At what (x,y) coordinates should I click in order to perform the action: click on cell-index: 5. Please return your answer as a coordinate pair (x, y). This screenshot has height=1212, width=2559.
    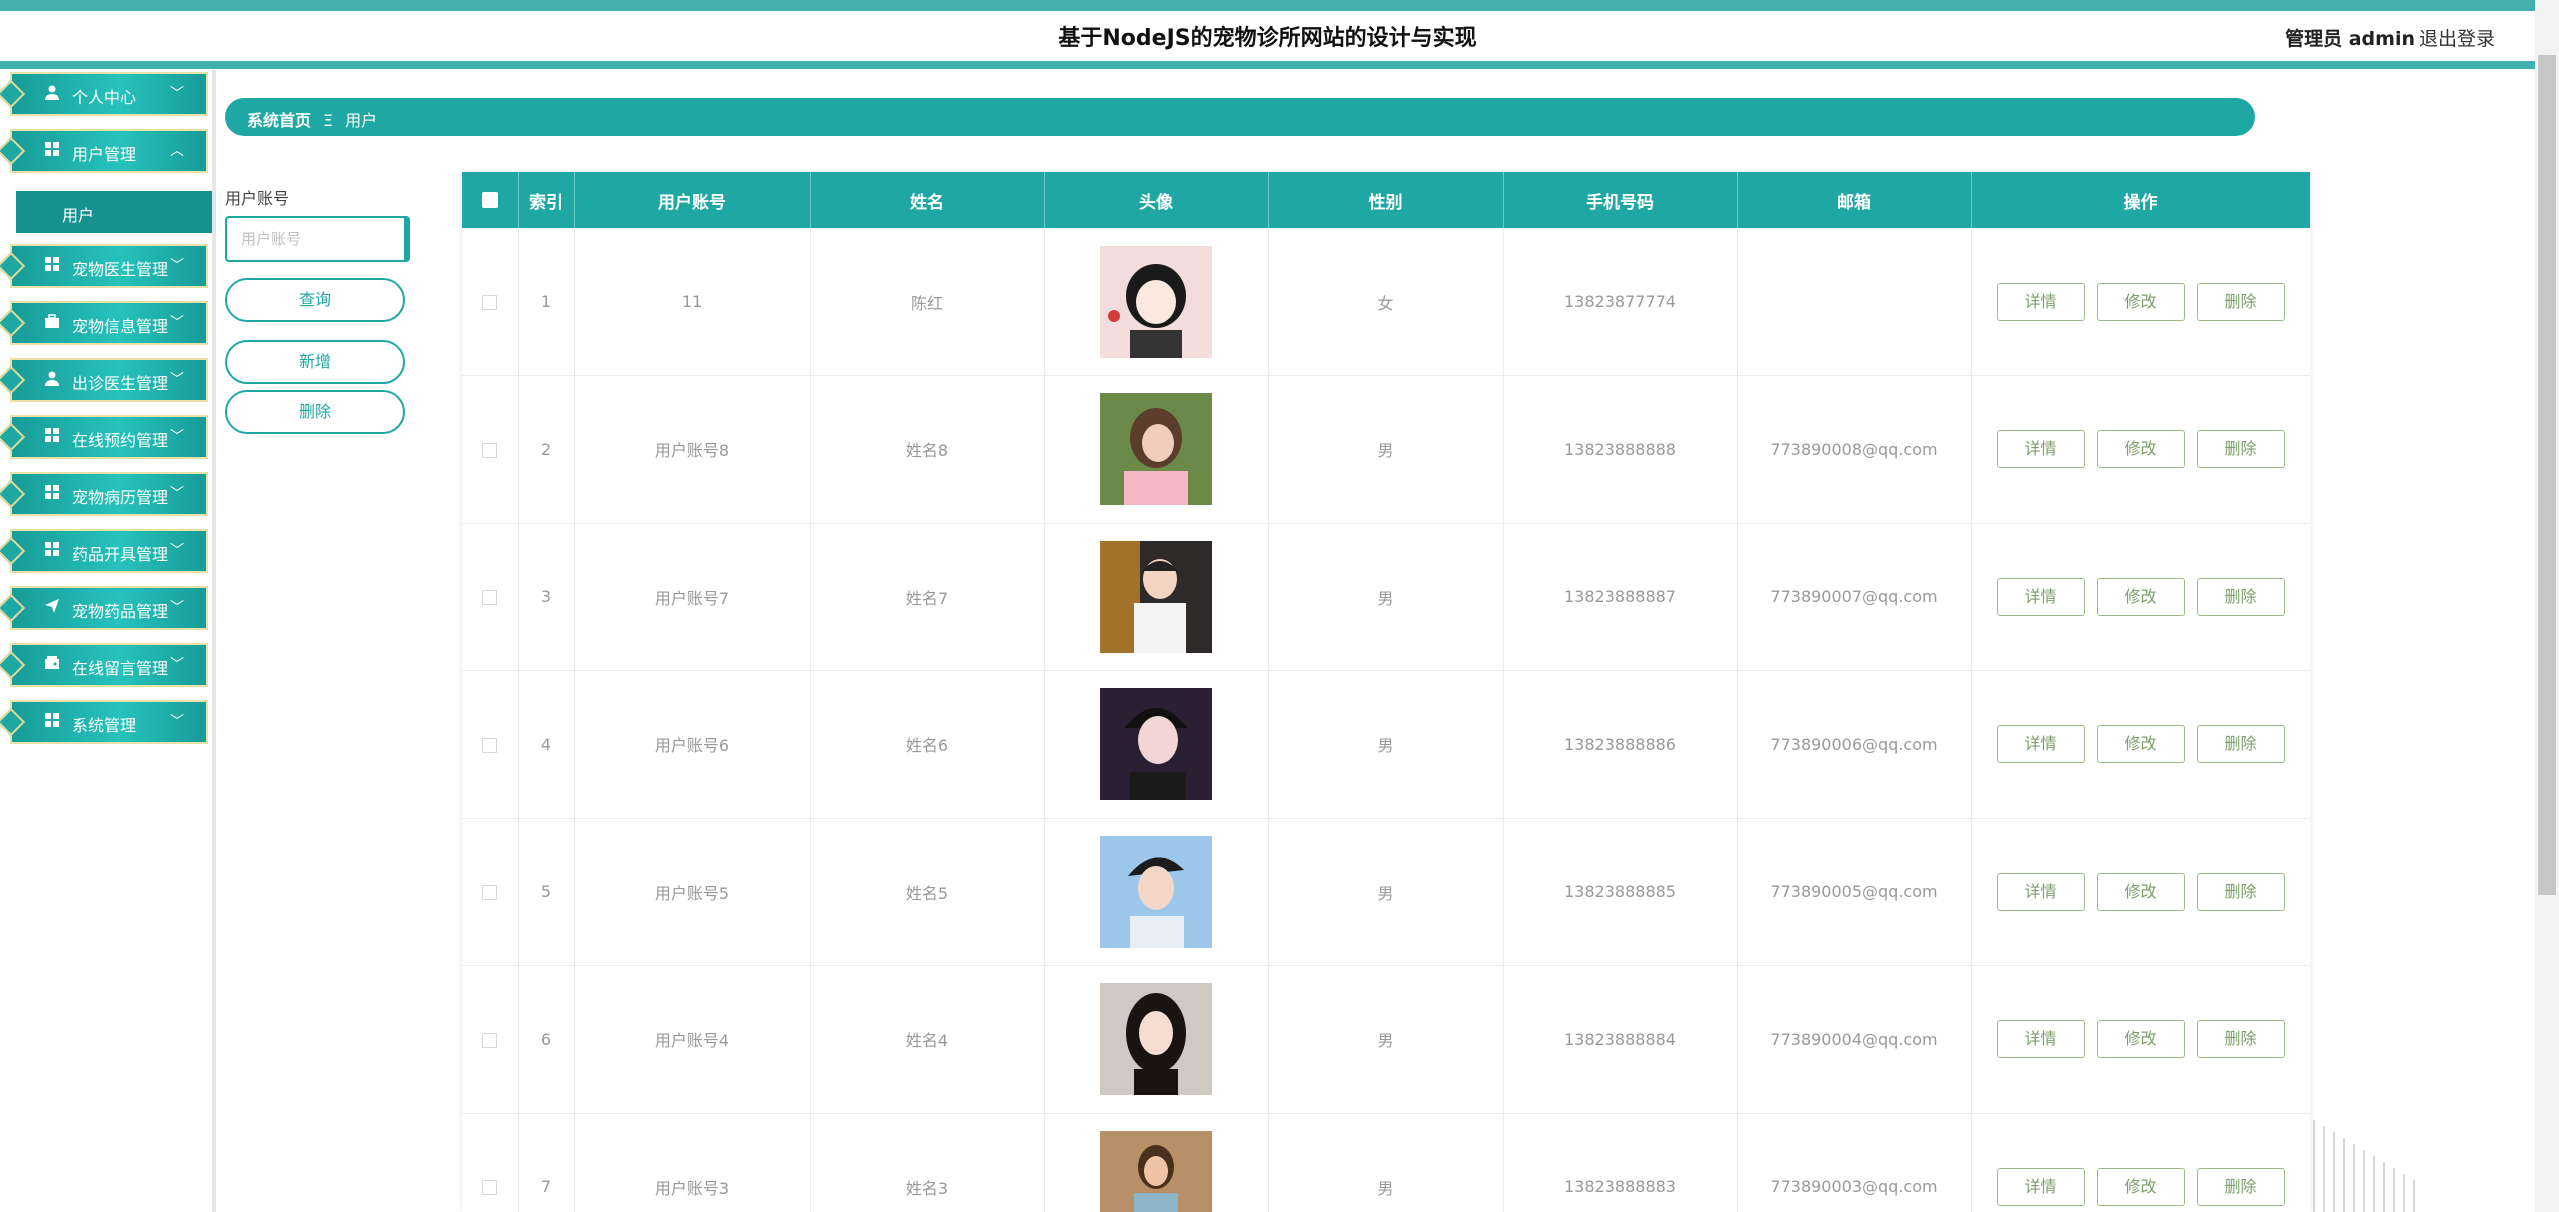
    Looking at the image, I should click on (546, 892).